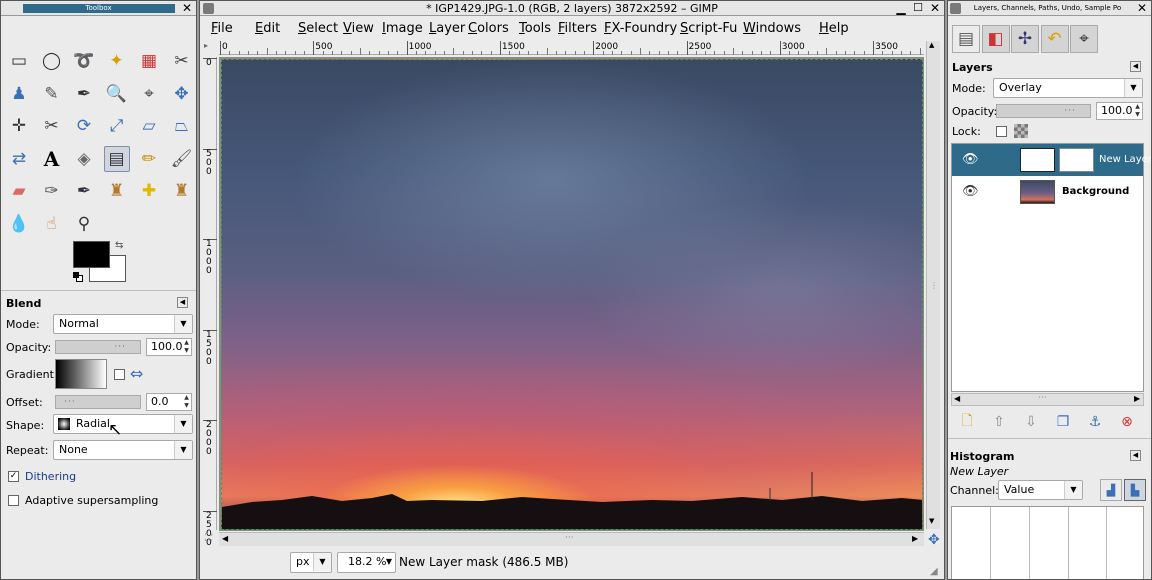  Describe the element at coordinates (52, 126) in the screenshot. I see `crop-icon: ✂` at that location.